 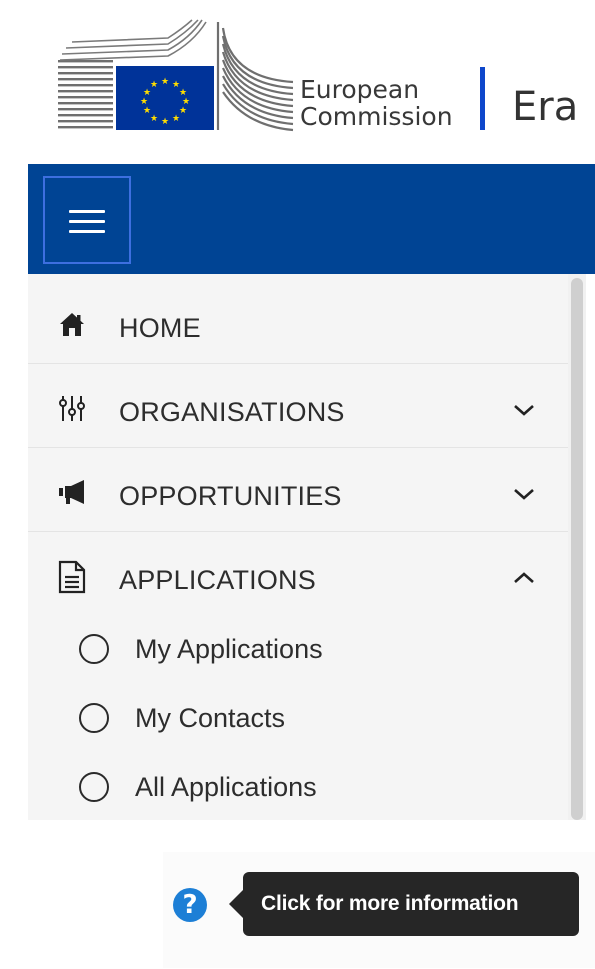 What do you see at coordinates (298, 719) in the screenshot?
I see `submenu-item-my-contacts: My Contacts` at bounding box center [298, 719].